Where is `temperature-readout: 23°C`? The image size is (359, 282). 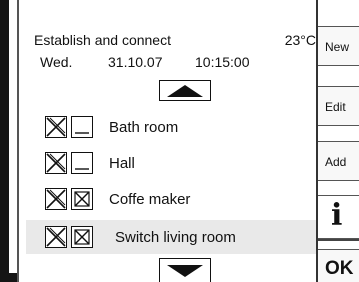 temperature-readout: 23°C is located at coordinates (300, 40).